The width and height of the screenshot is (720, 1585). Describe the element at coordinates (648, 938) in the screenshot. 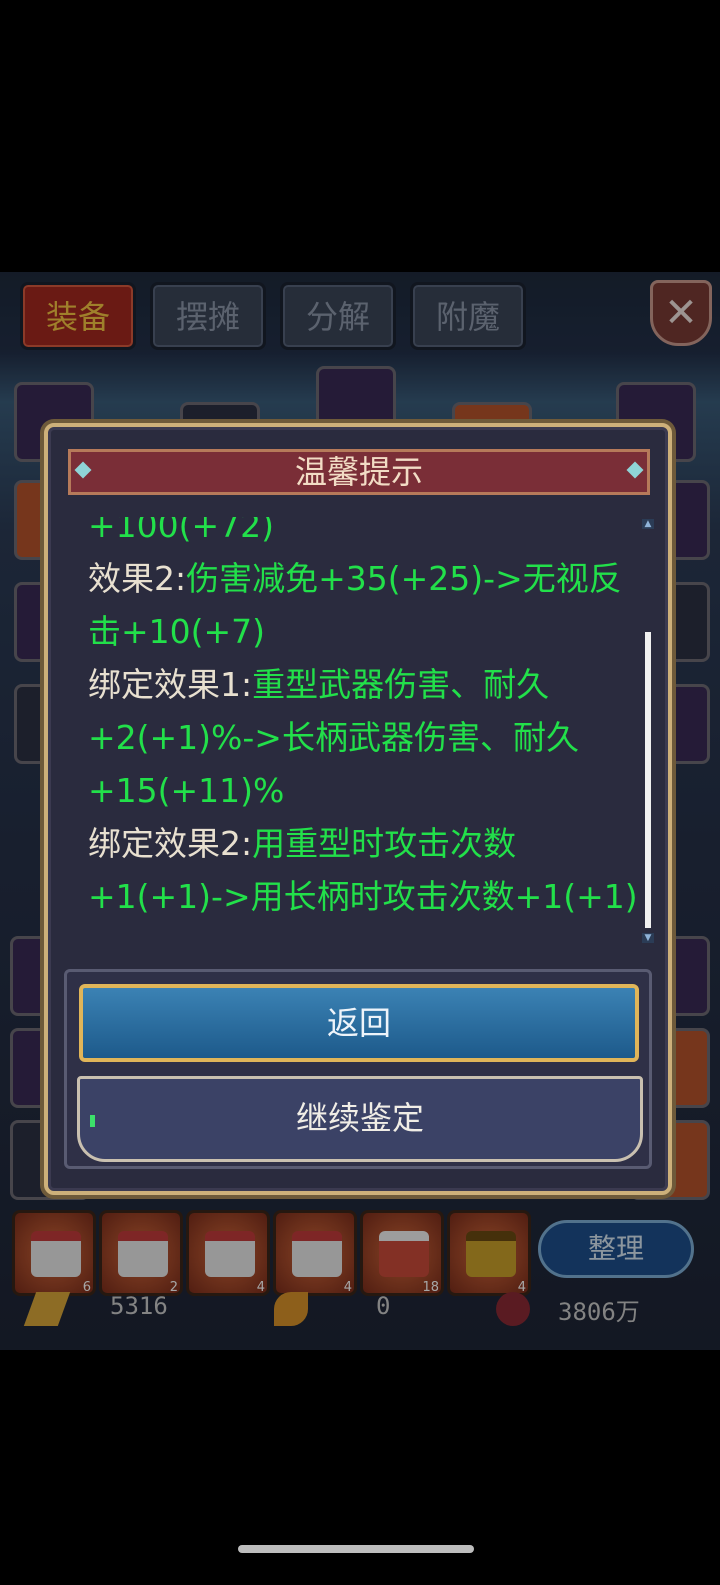

I see `scroll-down-arrow-icon: ▼` at that location.